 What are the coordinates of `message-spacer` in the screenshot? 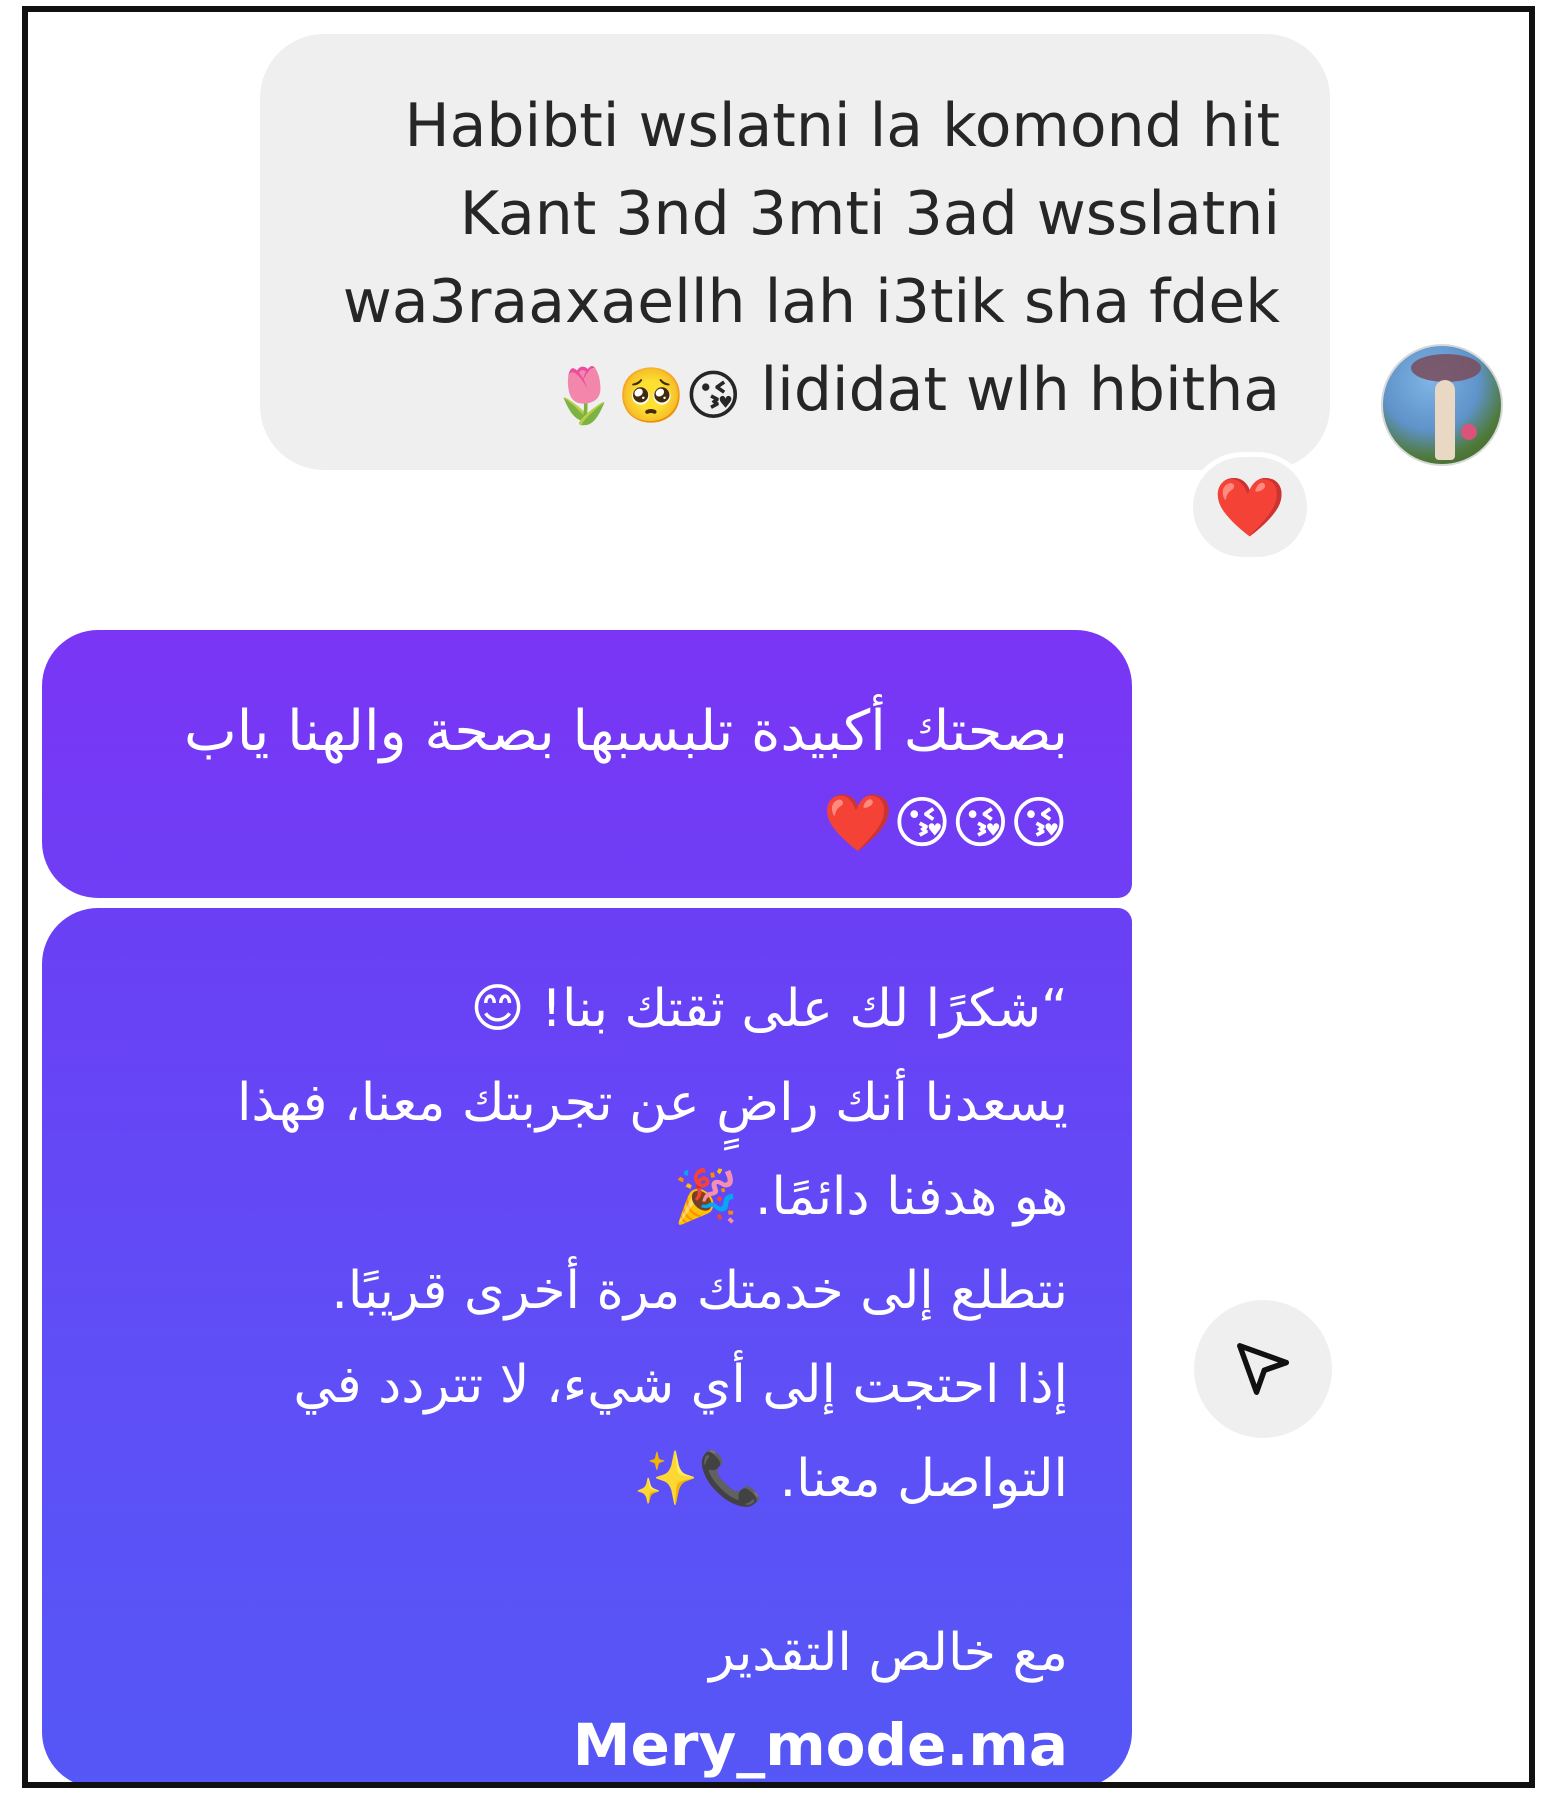 It's located at (582, 1566).